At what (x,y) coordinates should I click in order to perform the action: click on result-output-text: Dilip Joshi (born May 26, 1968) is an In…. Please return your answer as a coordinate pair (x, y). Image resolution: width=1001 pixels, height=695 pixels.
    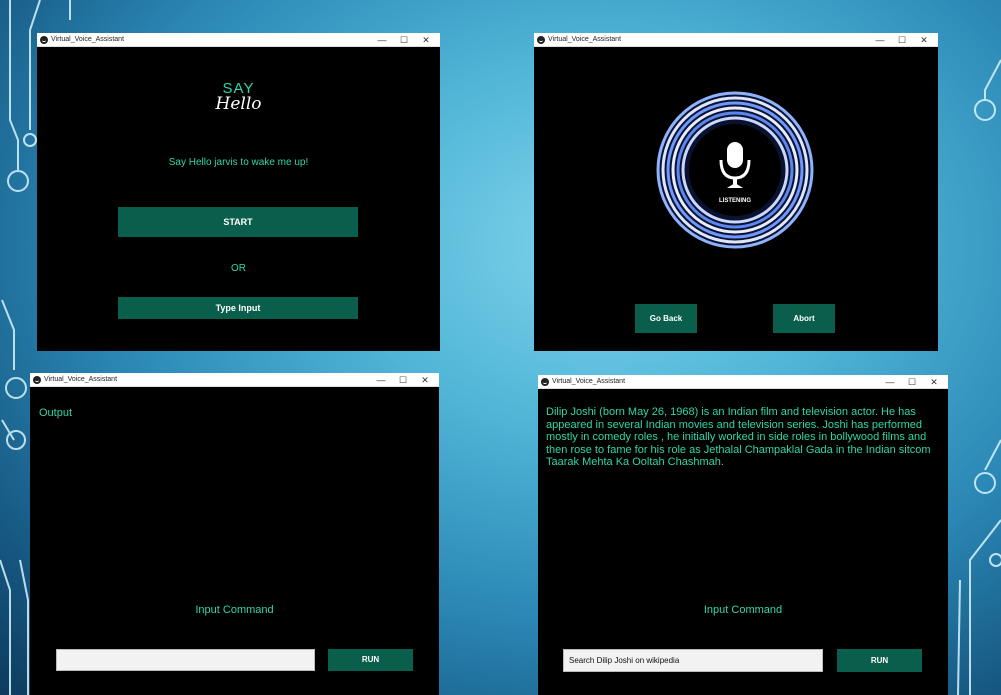
    Looking at the image, I should click on (738, 437).